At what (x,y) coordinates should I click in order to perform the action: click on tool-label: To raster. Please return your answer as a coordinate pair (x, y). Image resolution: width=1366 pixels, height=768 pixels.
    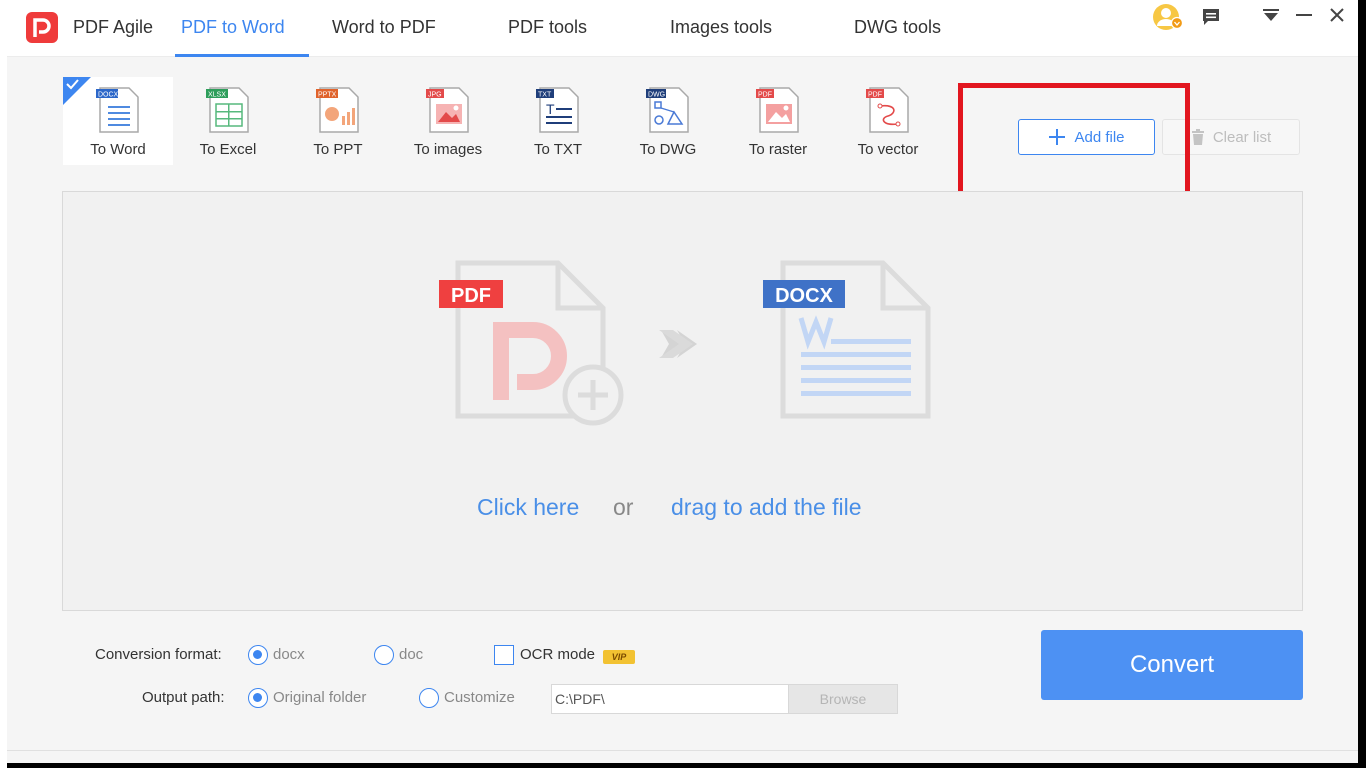
    Looking at the image, I should click on (778, 149).